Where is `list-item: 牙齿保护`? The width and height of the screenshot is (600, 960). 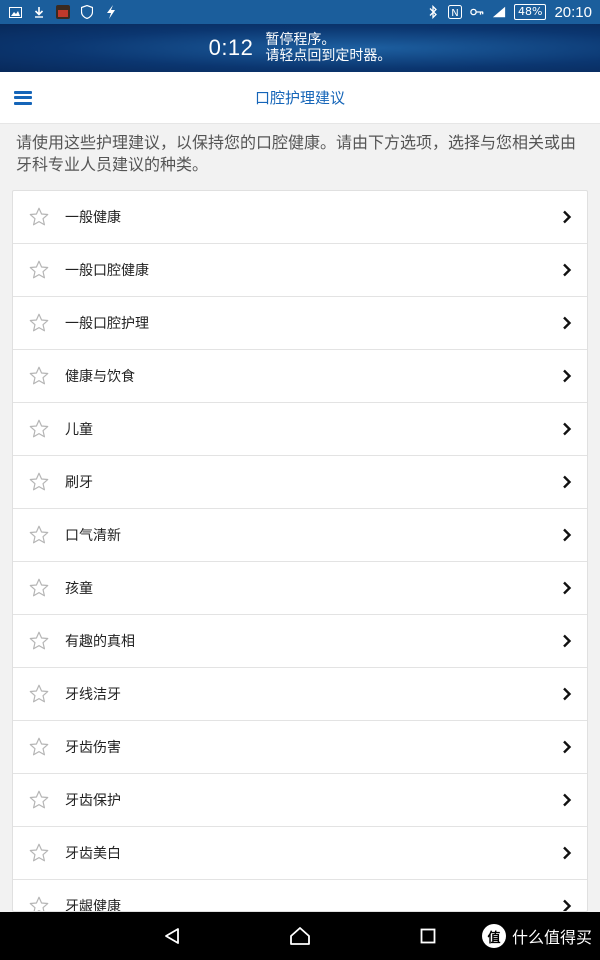
list-item: 牙齿保护 is located at coordinates (300, 800).